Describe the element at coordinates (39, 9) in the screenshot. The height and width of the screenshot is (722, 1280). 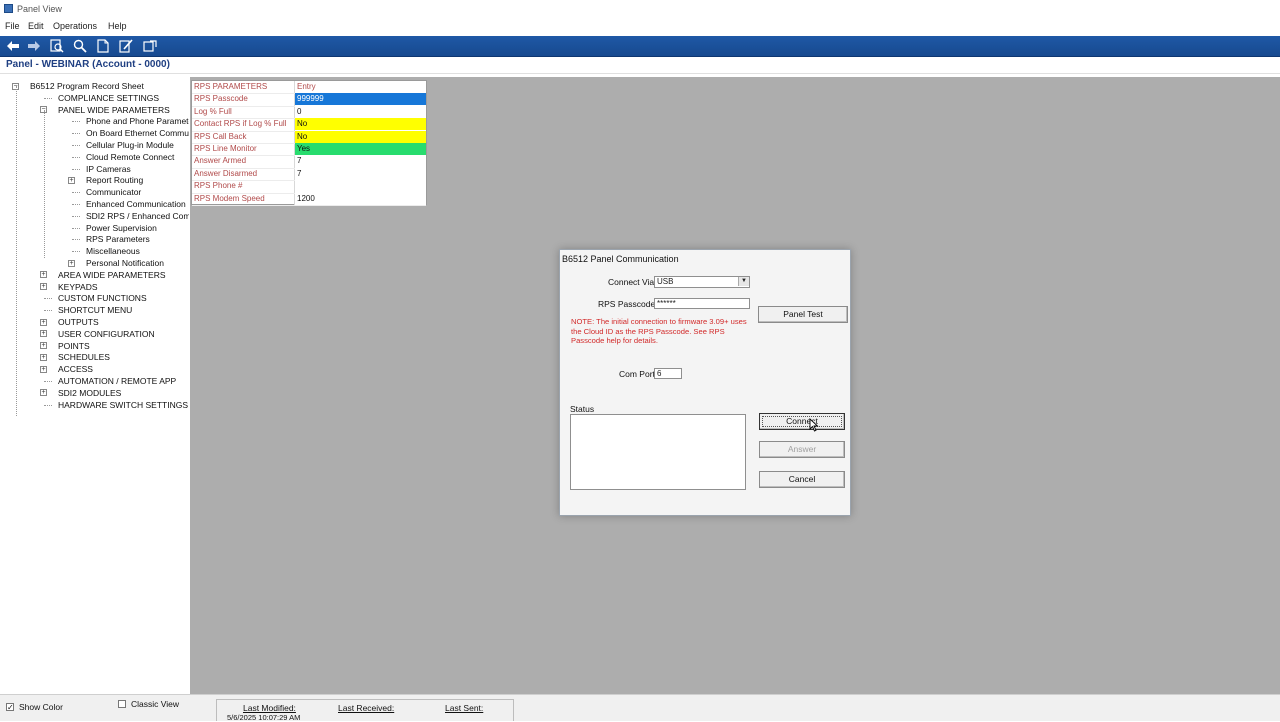
I see `window-title: Panel View` at that location.